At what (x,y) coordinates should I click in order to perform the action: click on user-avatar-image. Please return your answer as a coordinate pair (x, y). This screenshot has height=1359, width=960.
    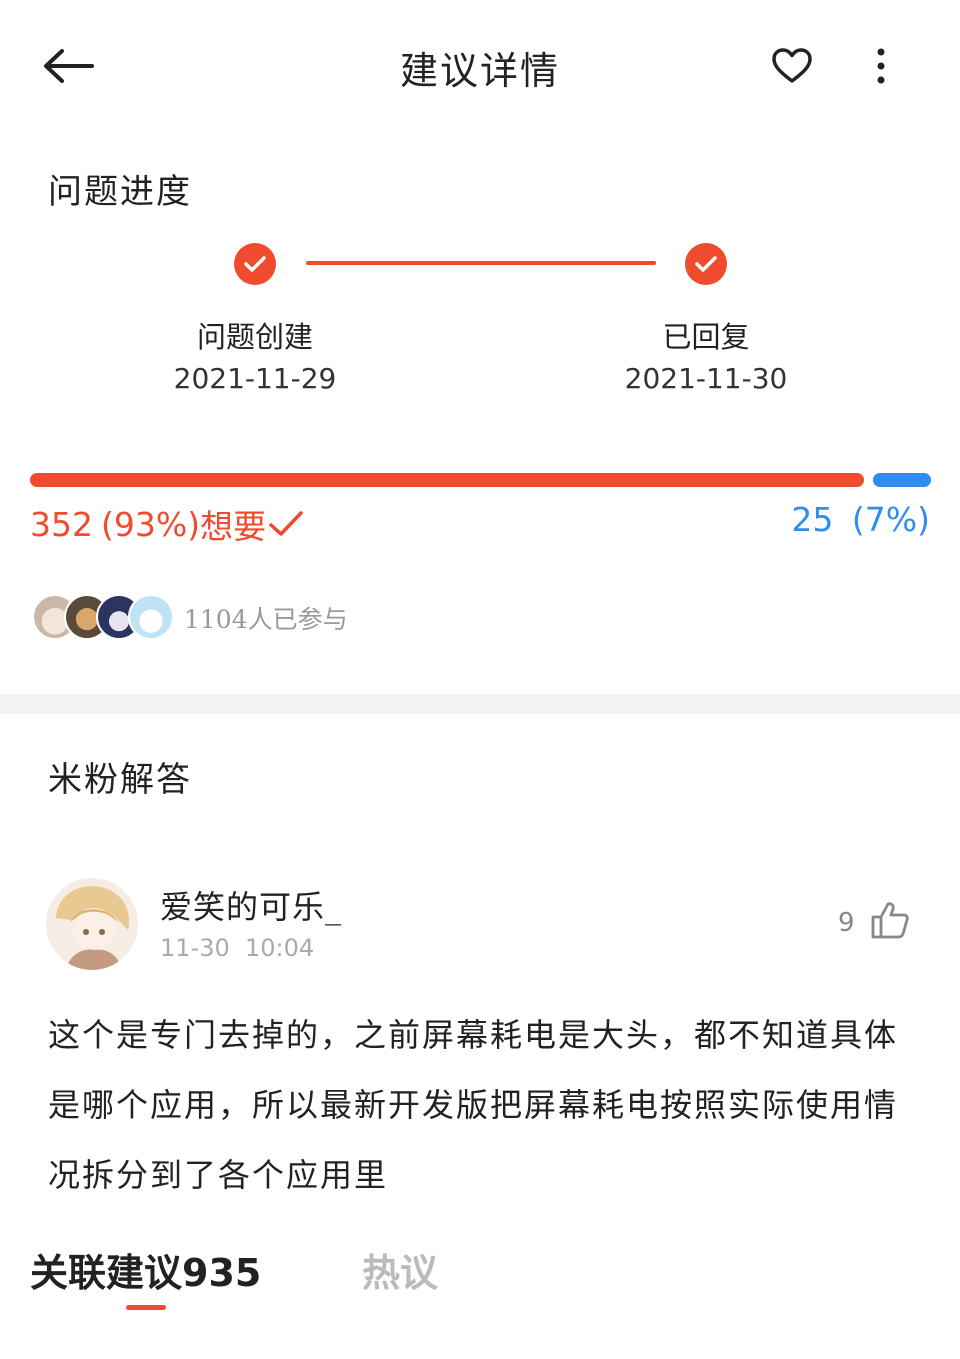
    Looking at the image, I should click on (92, 924).